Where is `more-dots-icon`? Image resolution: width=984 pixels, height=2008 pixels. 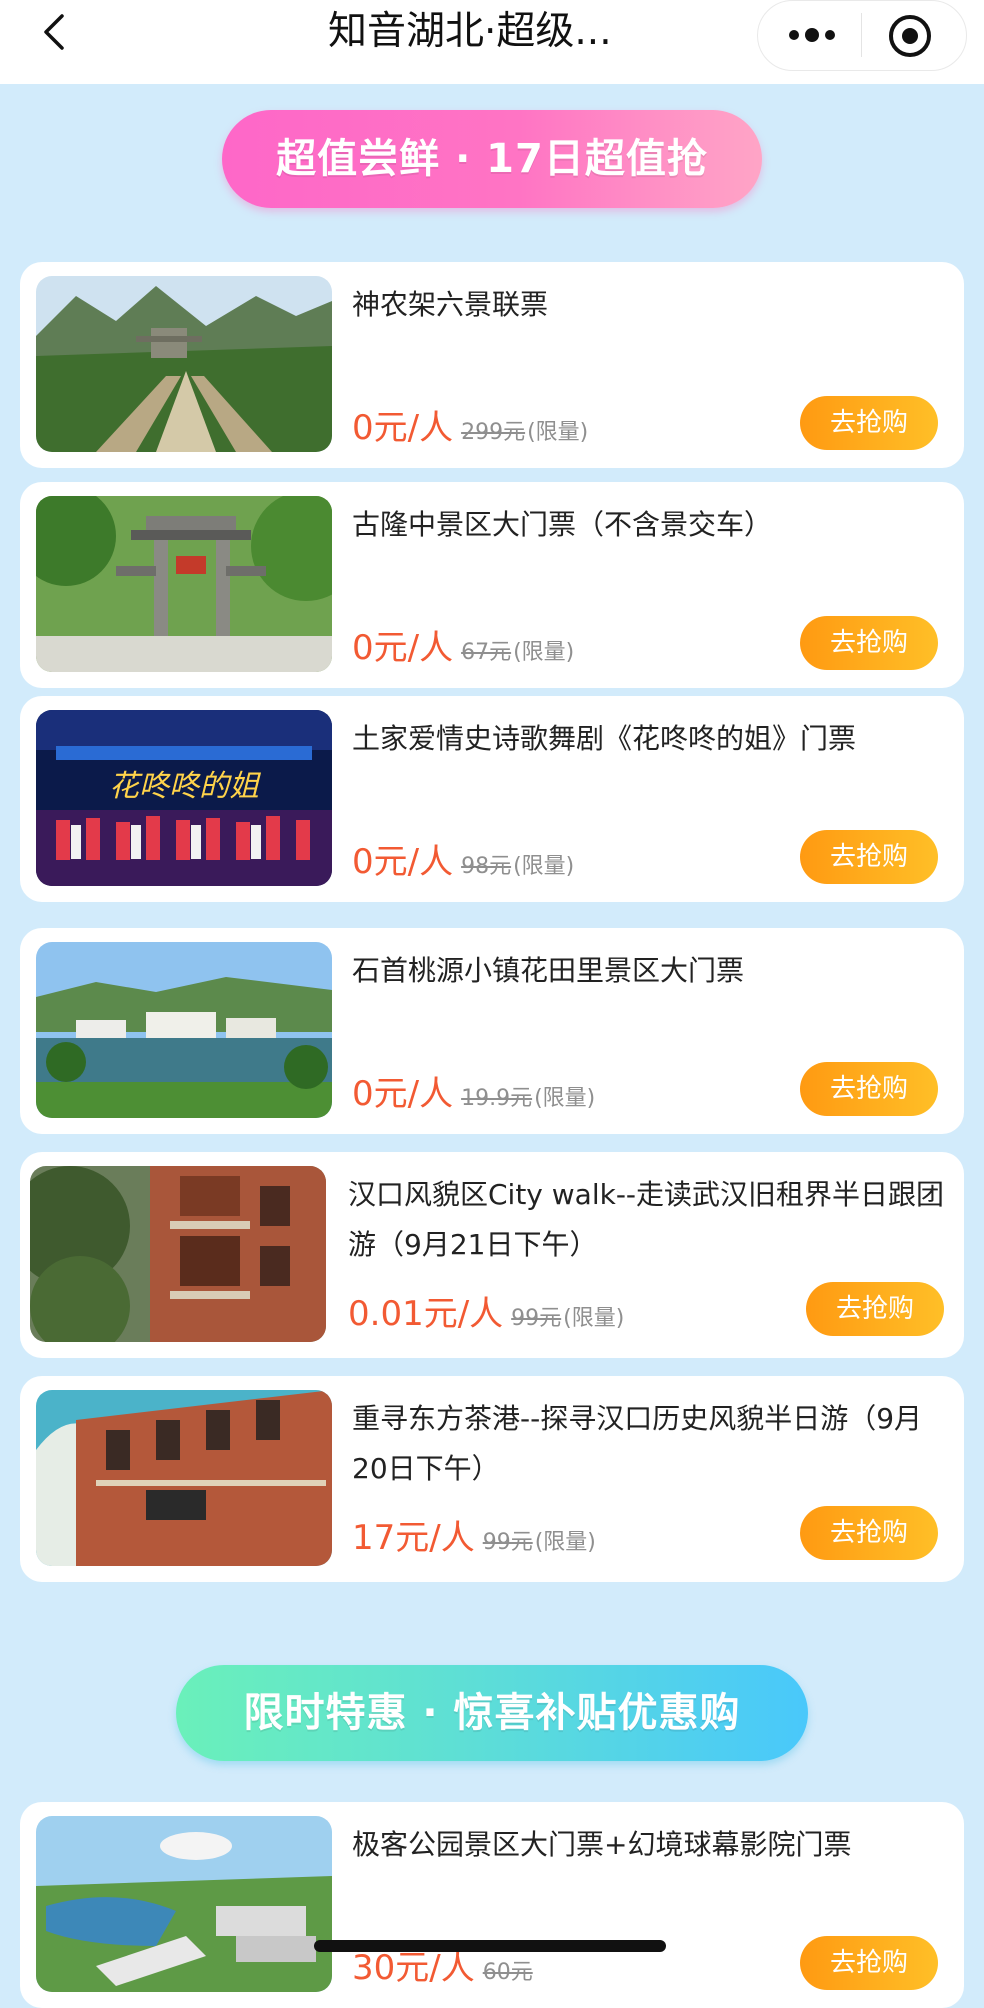
more-dots-icon is located at coordinates (812, 35).